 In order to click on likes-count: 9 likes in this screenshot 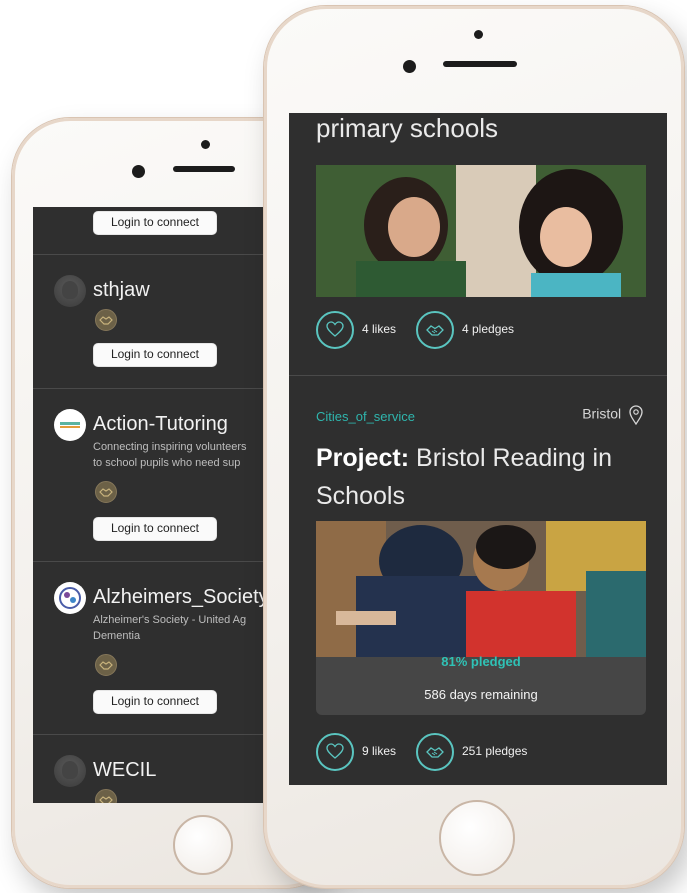, I will do `click(379, 751)`.